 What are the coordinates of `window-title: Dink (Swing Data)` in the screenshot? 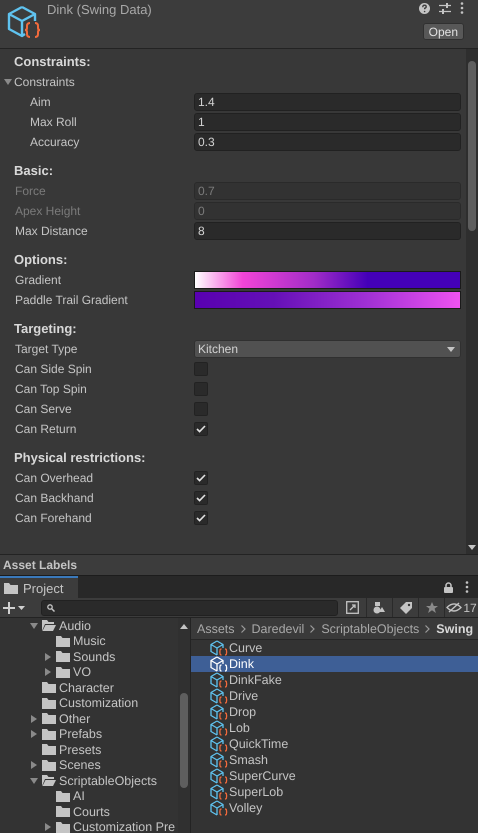 It's located at (100, 9).